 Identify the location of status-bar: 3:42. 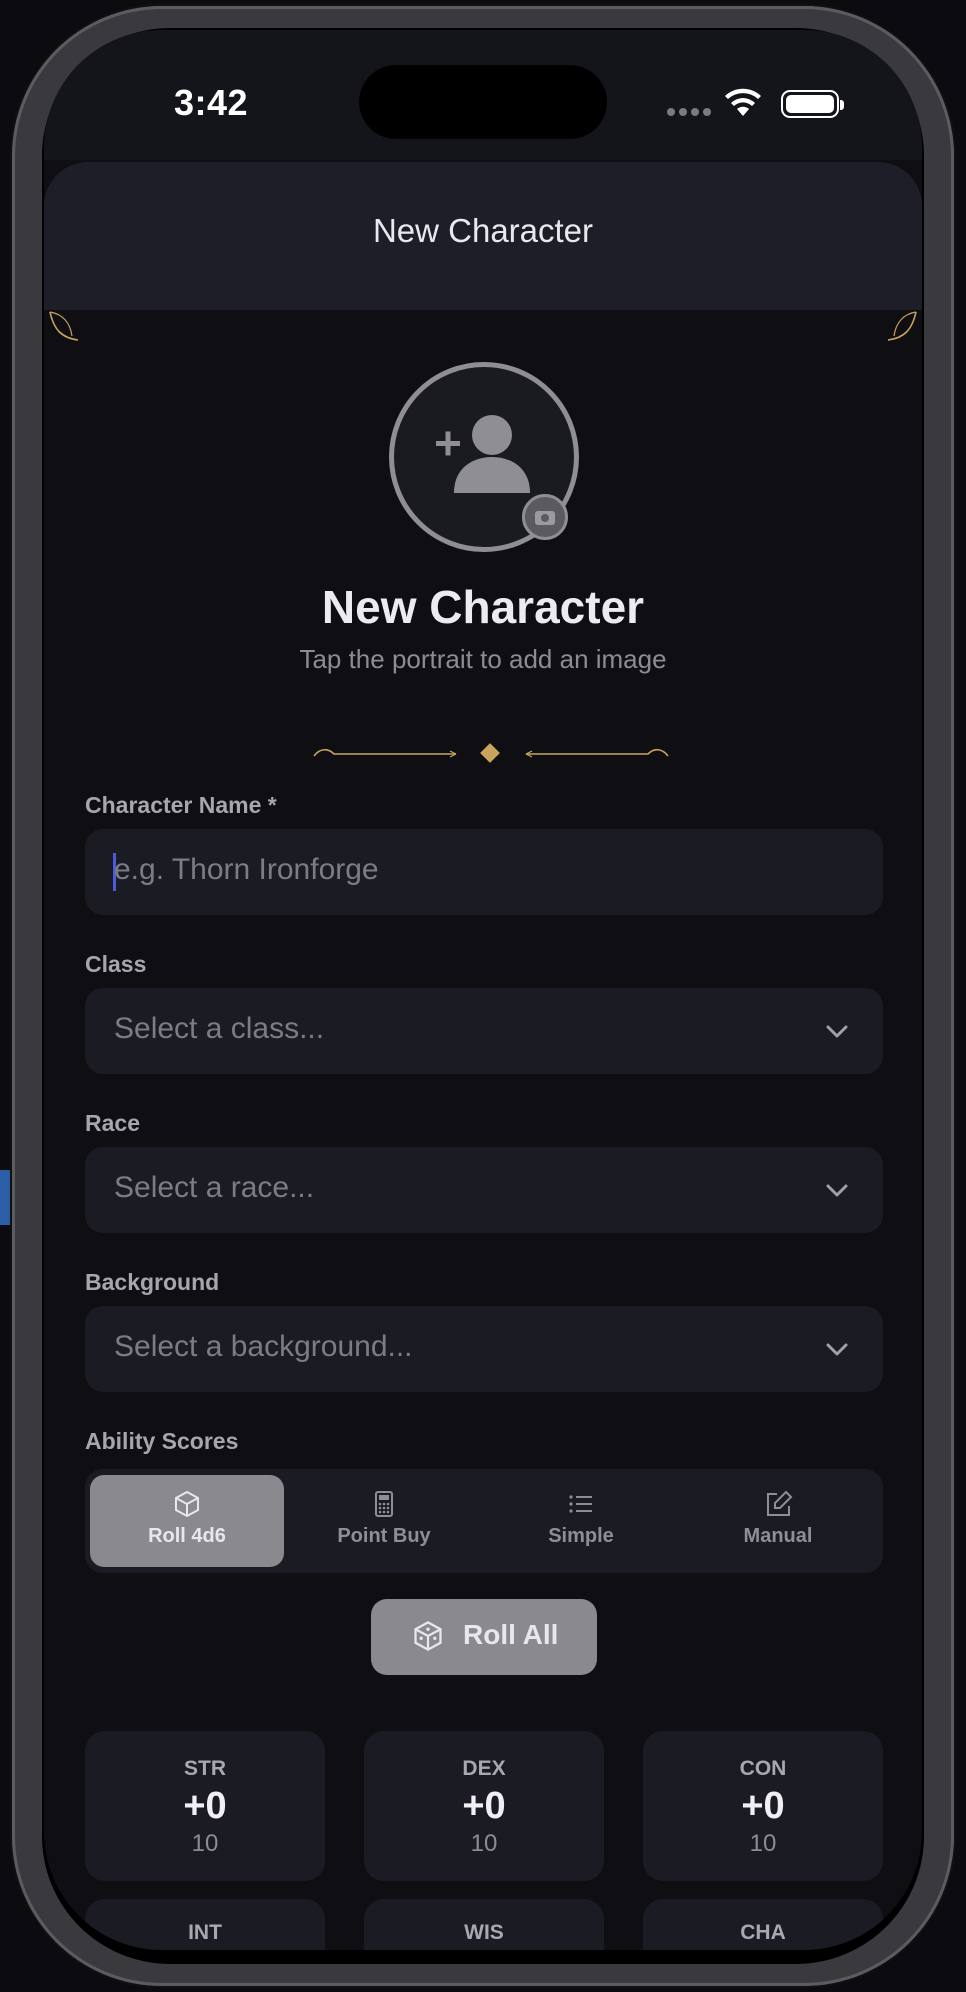
(483, 95).